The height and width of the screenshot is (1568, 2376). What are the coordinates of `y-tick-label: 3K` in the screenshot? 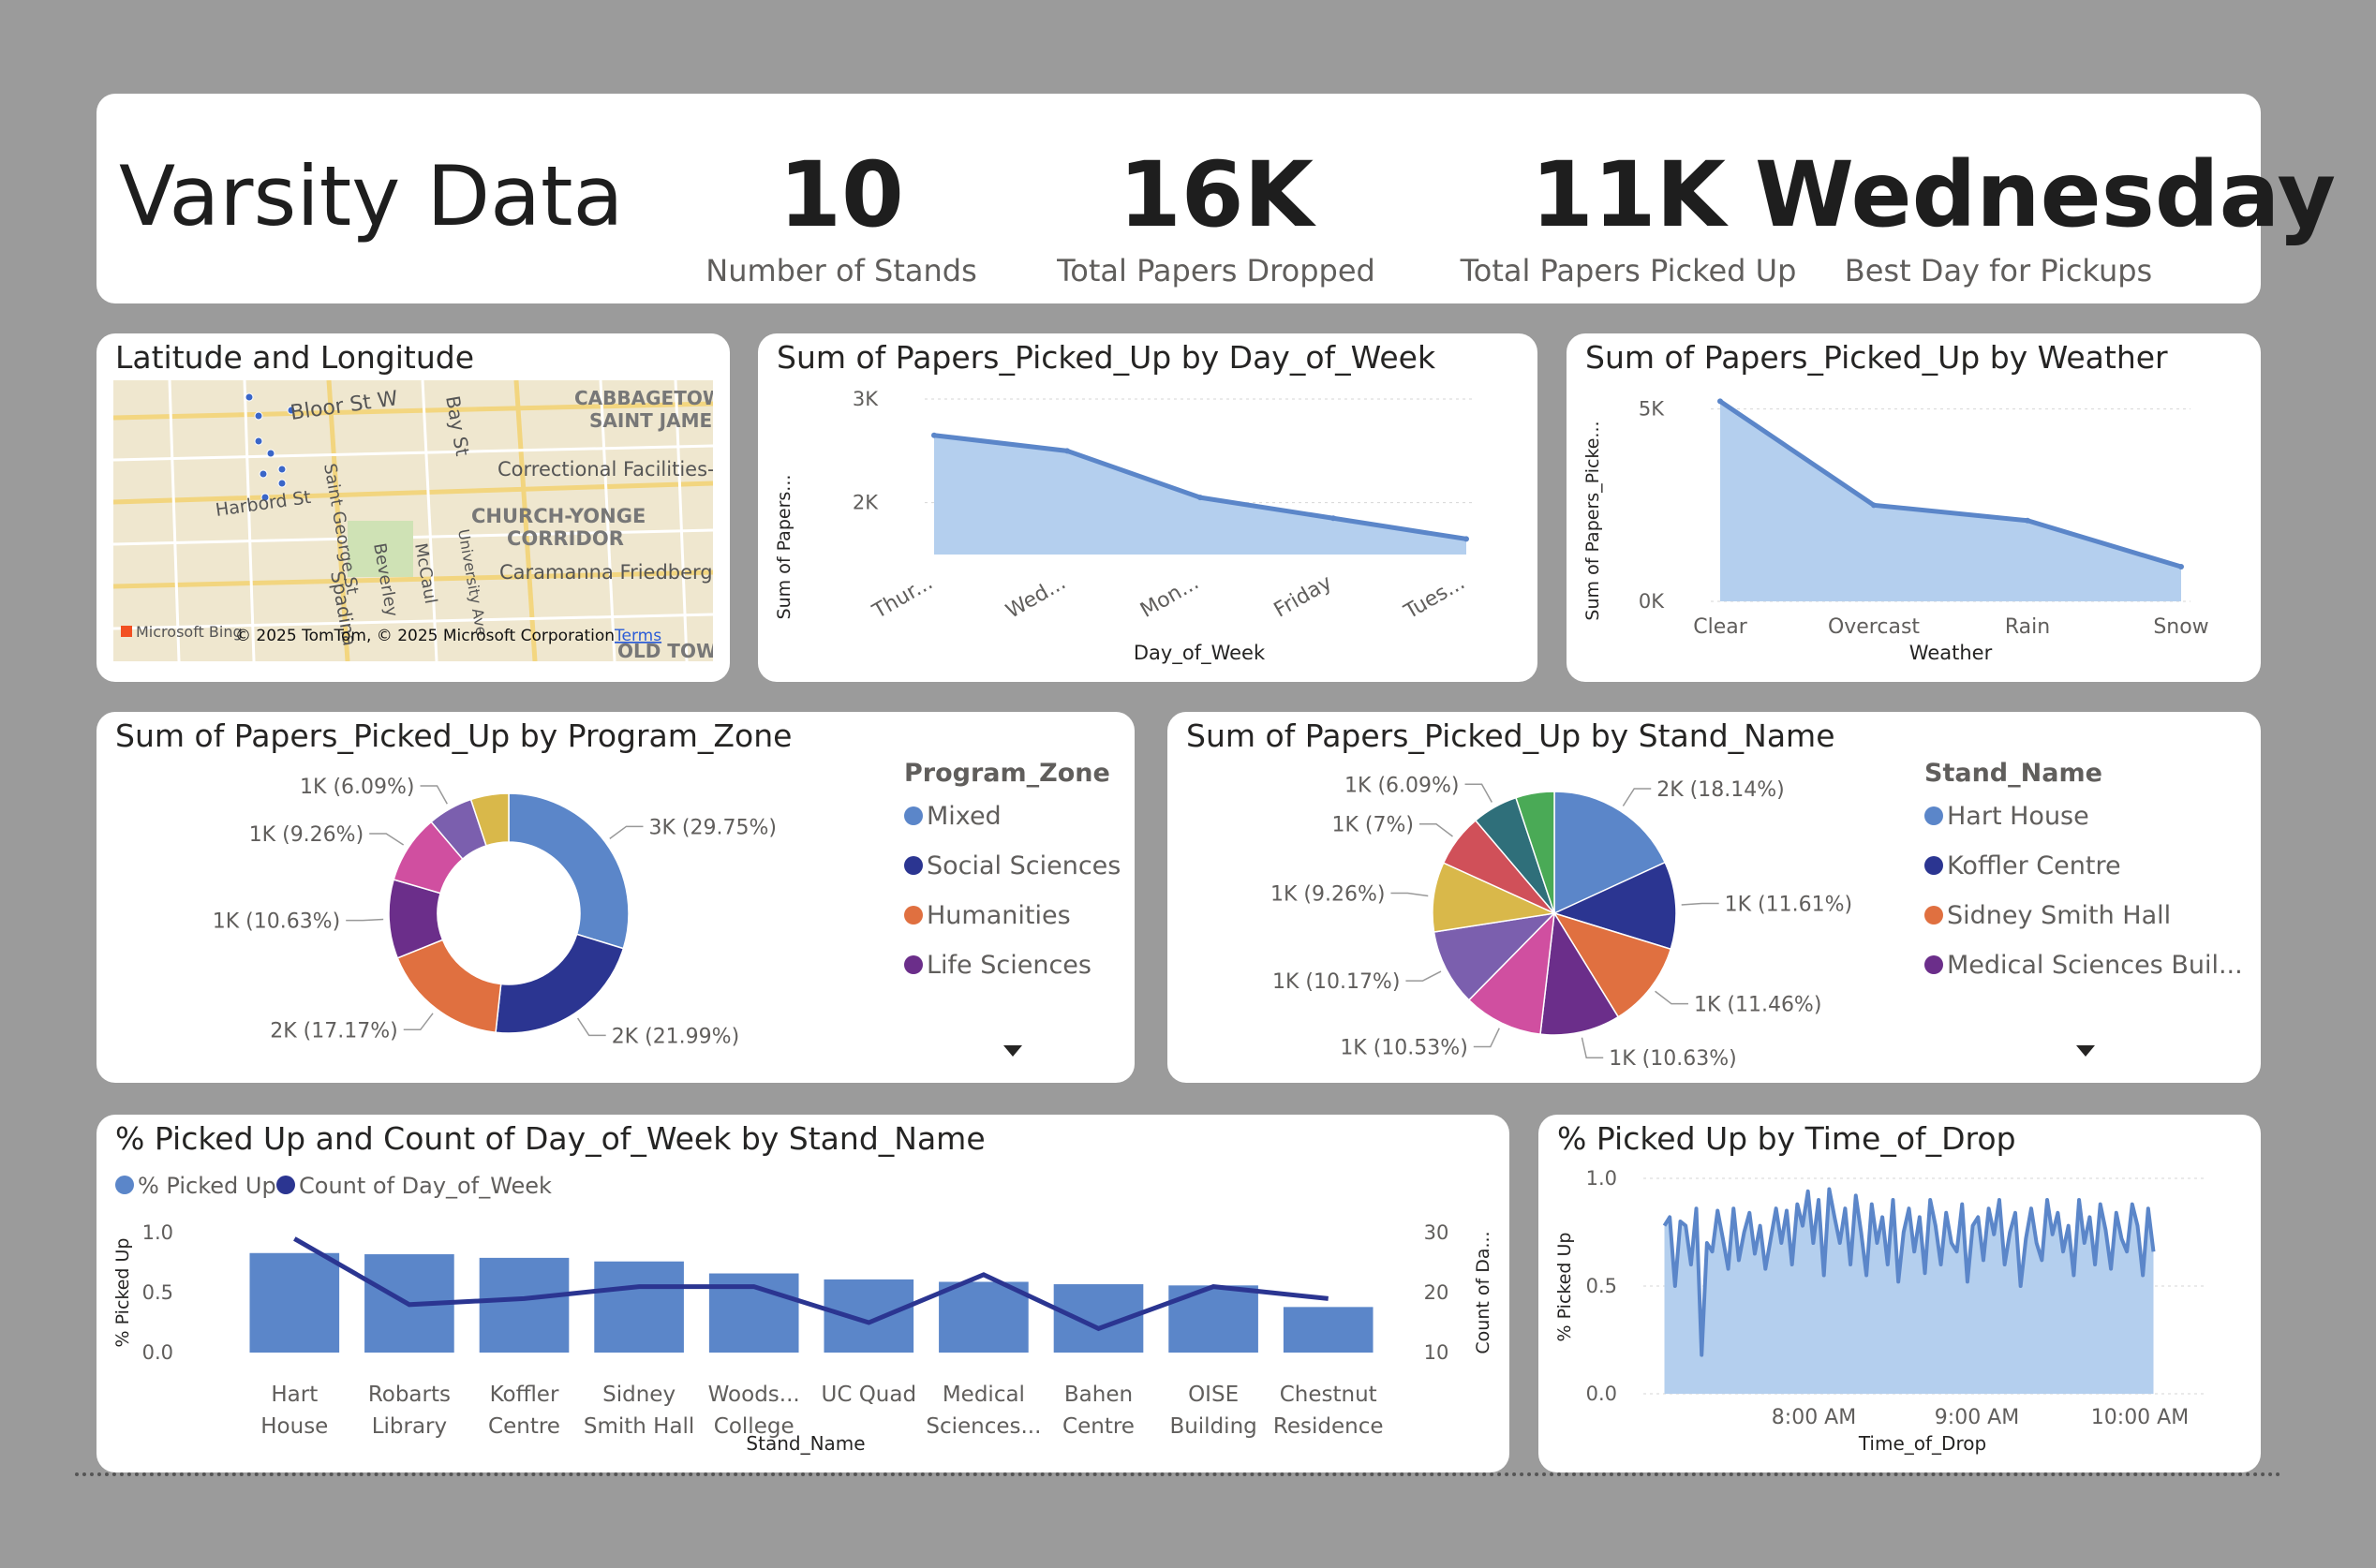 It's located at (866, 399).